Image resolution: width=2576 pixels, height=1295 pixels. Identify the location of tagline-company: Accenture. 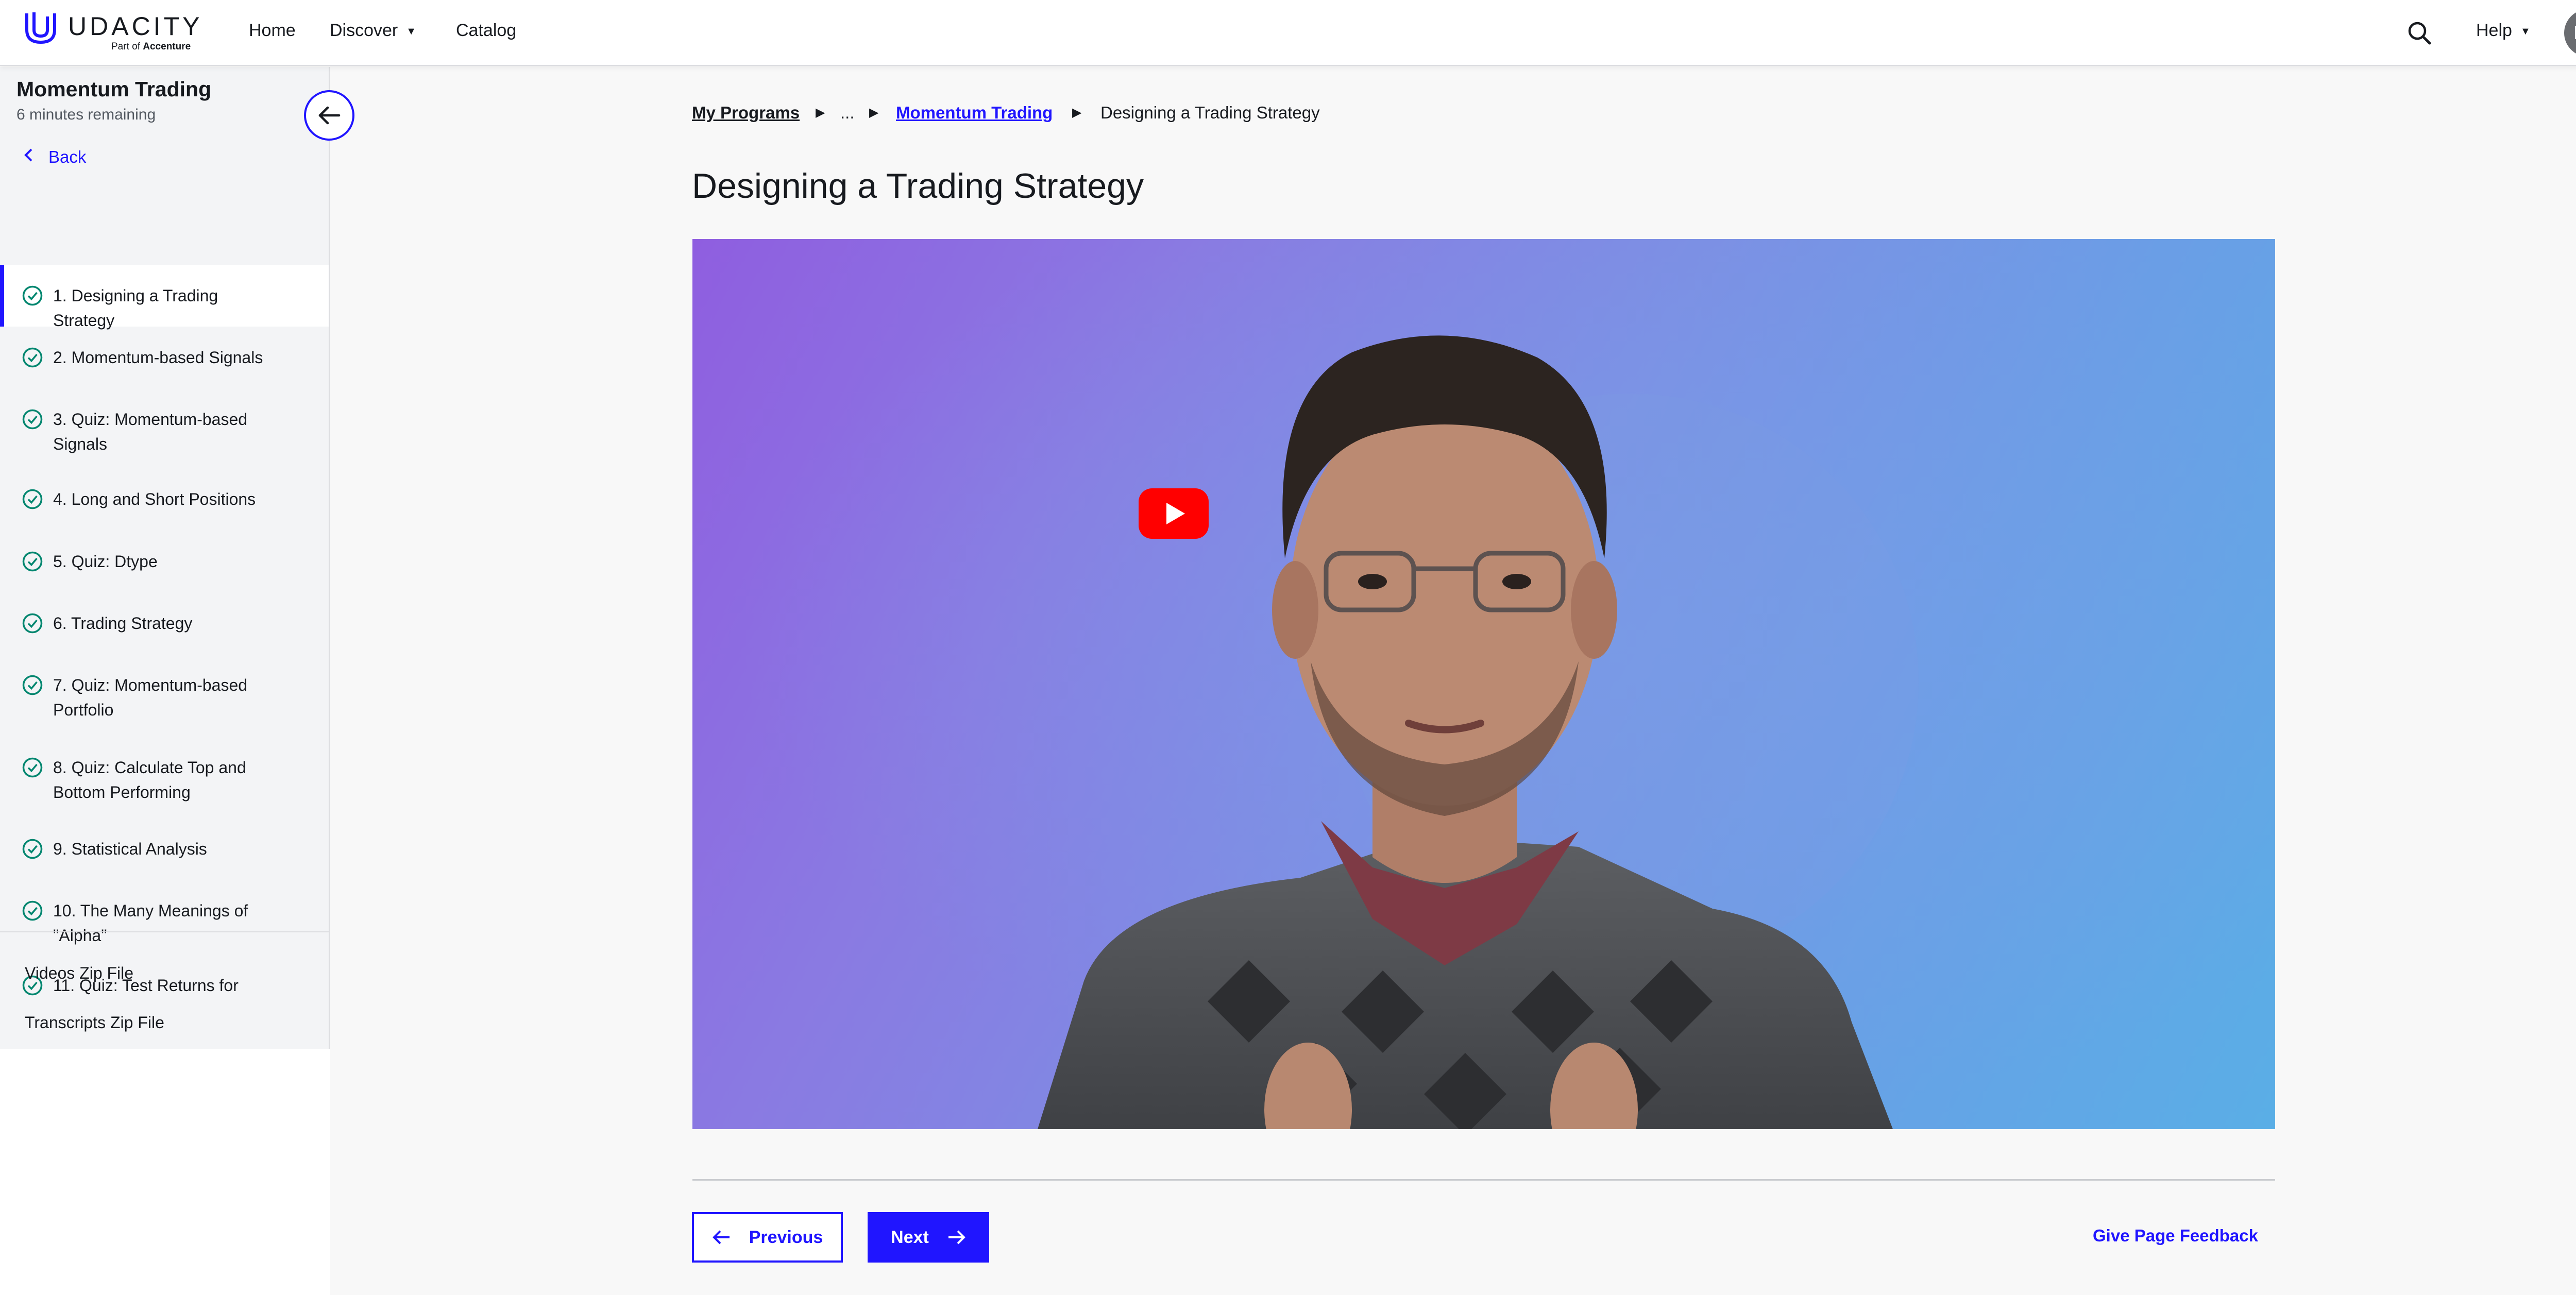
(167, 46).